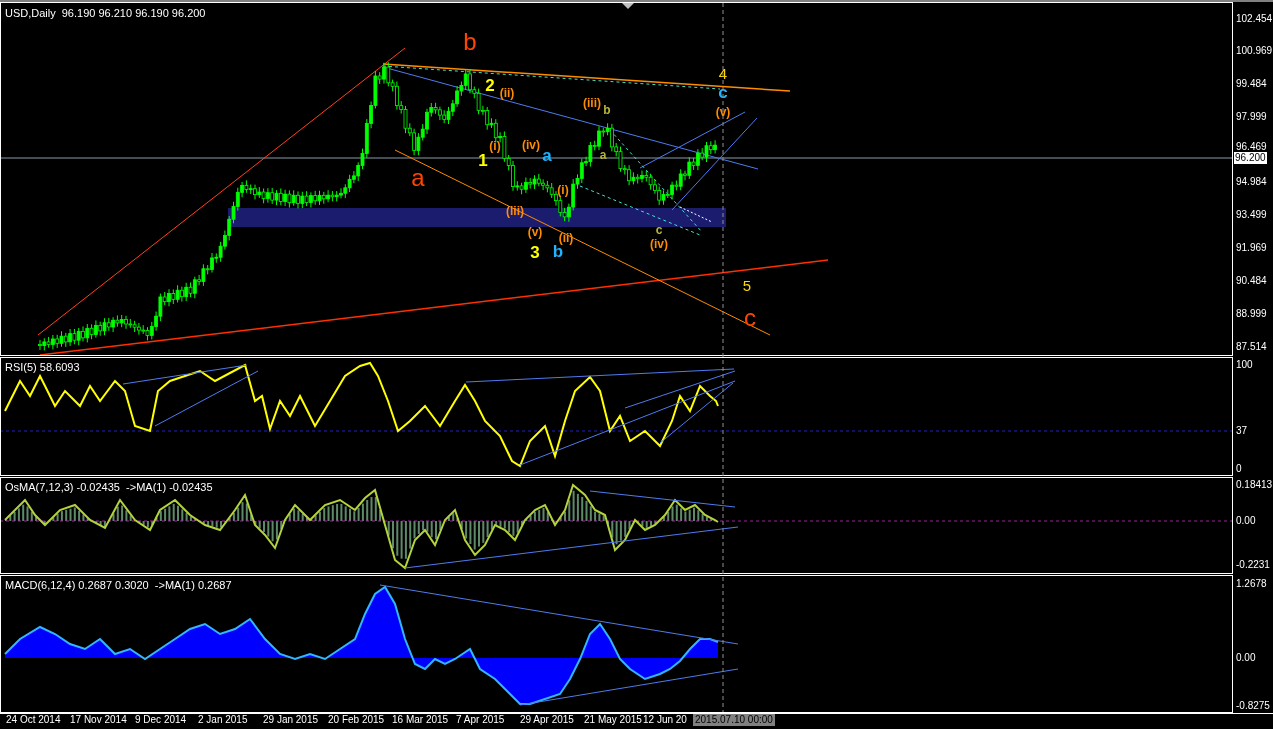  What do you see at coordinates (1254, 485) in the screenshot?
I see `indicator-axis-label: 0.18413` at bounding box center [1254, 485].